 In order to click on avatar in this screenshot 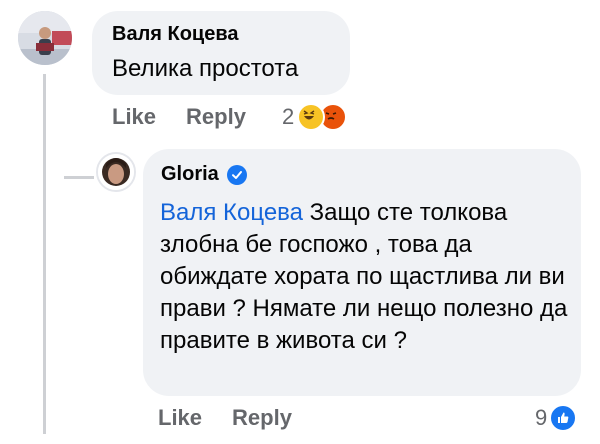, I will do `click(45, 38)`.